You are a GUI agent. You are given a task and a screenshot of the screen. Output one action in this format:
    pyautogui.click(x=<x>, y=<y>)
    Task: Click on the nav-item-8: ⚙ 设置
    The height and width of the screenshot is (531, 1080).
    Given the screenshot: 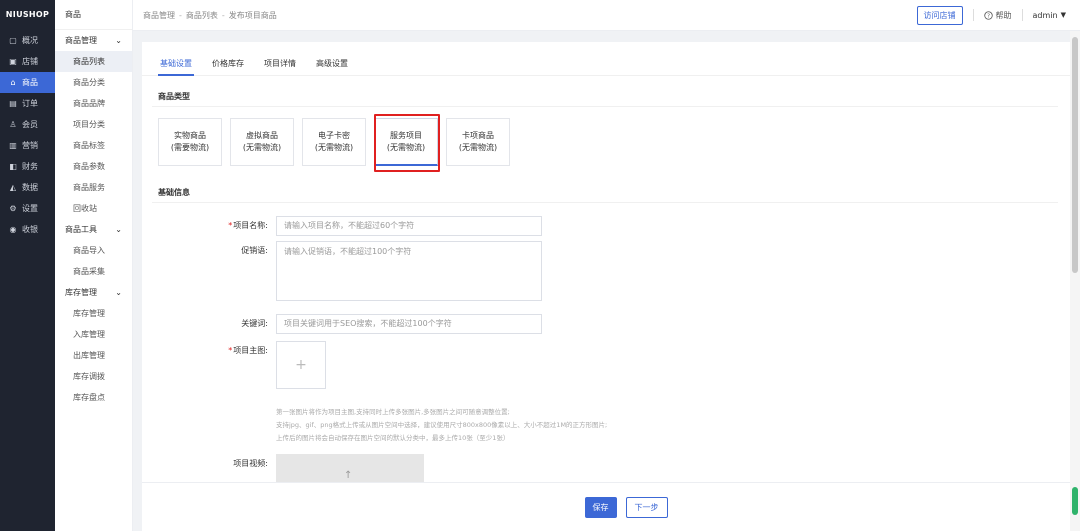 What is the action you would take?
    pyautogui.click(x=27, y=208)
    